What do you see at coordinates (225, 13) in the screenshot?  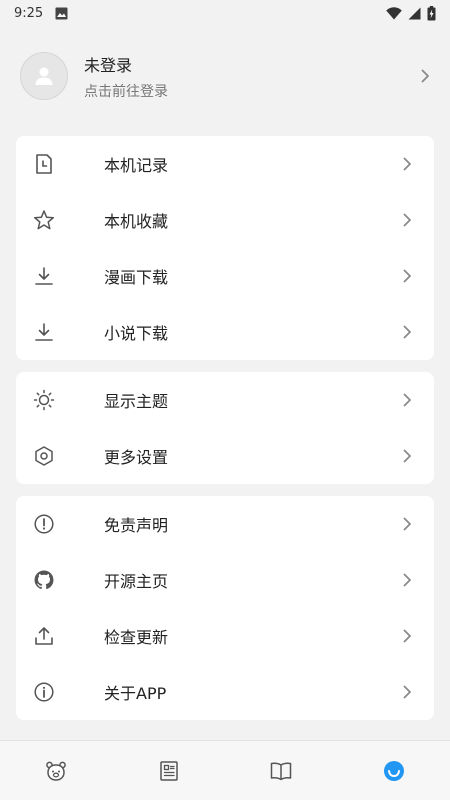 I see `status-bar: 9:25` at bounding box center [225, 13].